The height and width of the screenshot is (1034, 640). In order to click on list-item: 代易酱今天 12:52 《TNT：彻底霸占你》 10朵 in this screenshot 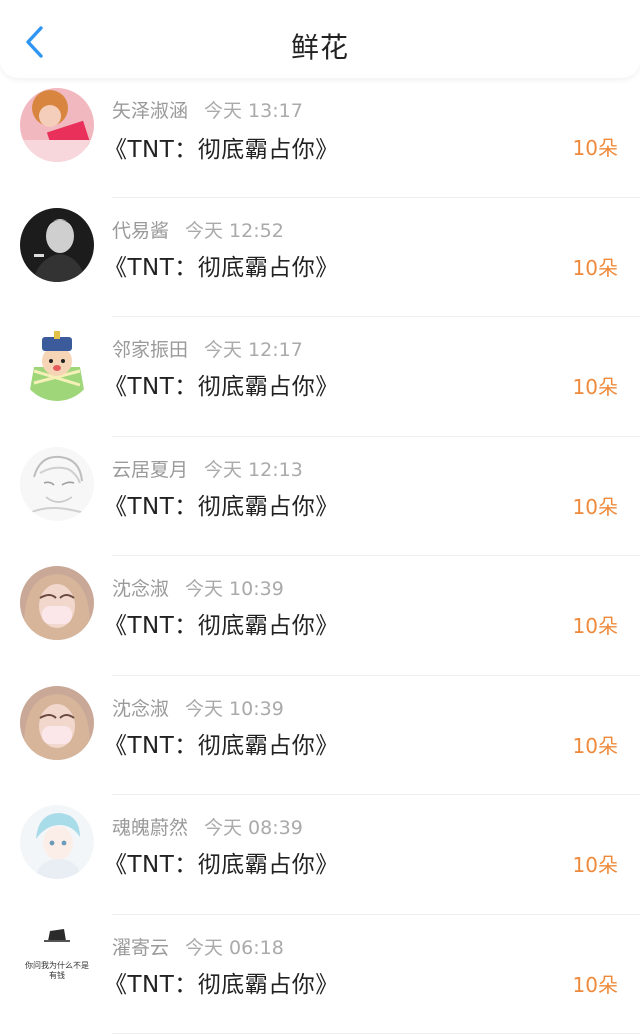, I will do `click(320, 258)`.